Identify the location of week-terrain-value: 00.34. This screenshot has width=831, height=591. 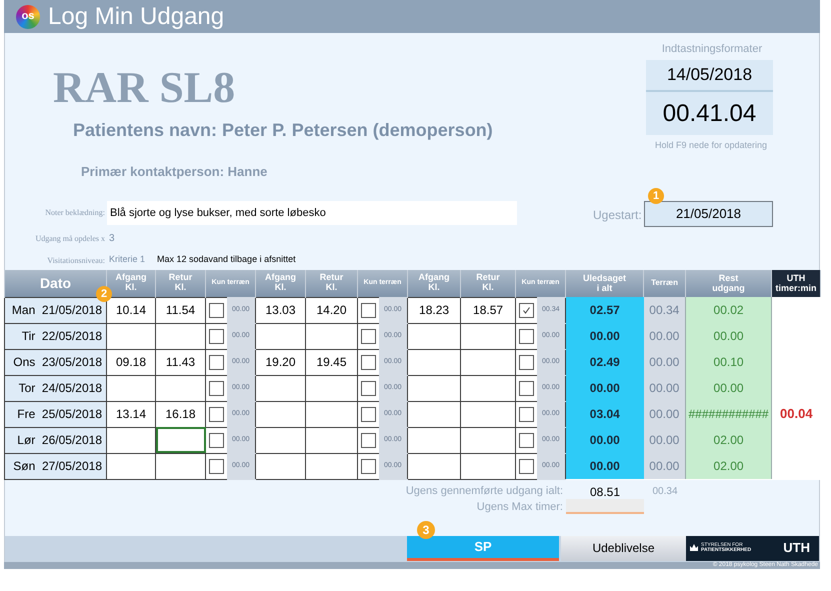
(665, 491).